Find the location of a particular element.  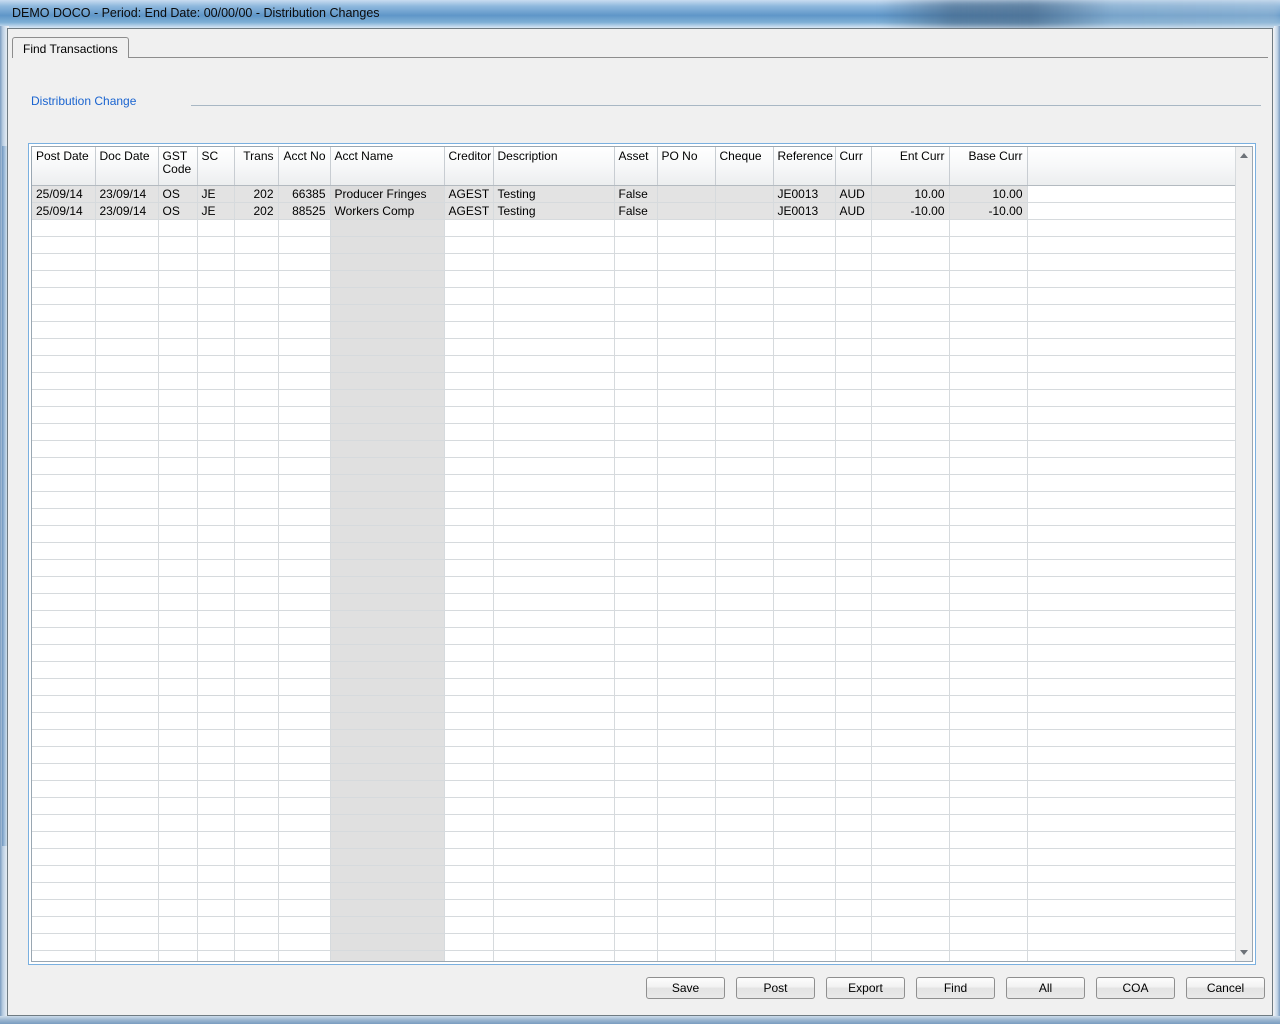

grid-cell-acct_name: Producer Fringes is located at coordinates (387, 194).